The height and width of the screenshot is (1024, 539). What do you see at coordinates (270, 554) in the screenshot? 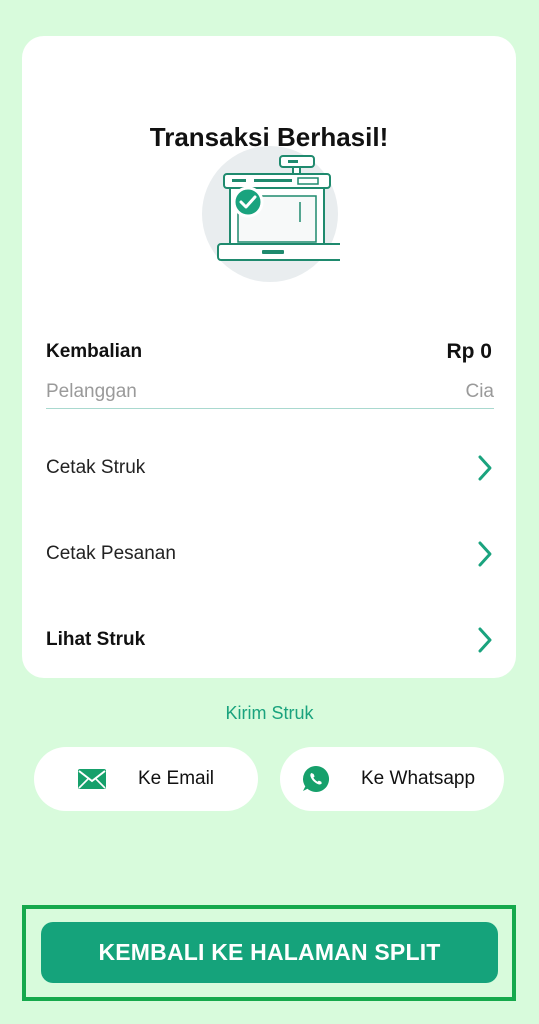
I see `cetak-pesanan-item: Cetak Pesanan` at bounding box center [270, 554].